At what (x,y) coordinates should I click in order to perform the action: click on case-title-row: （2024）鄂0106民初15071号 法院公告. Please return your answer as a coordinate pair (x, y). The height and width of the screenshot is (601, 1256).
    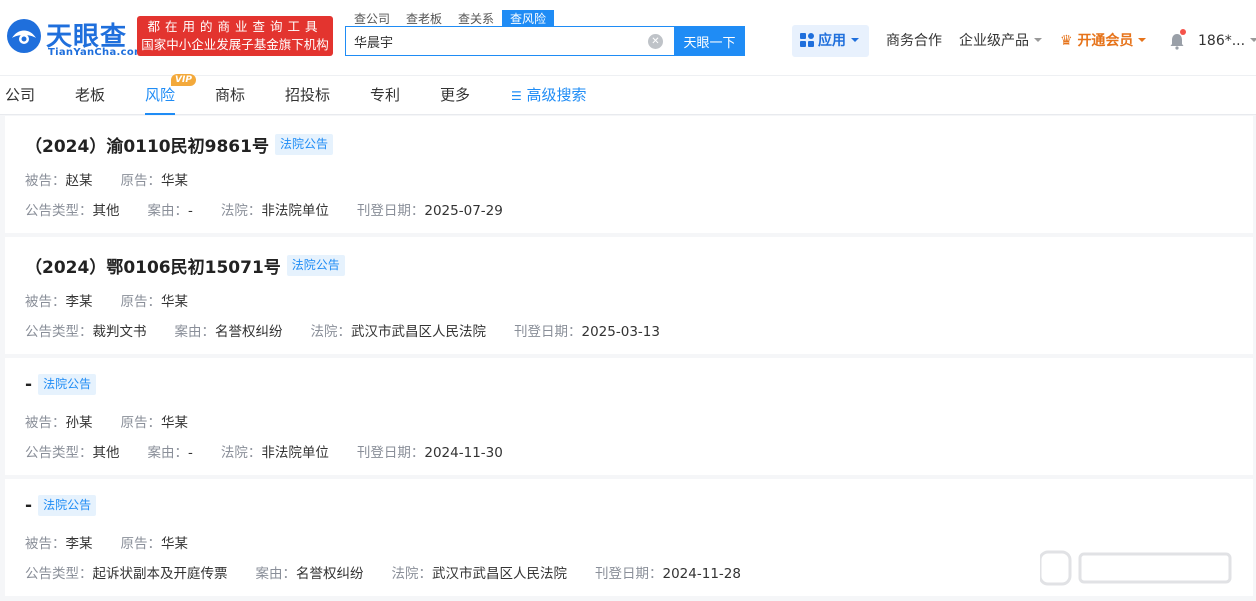
    Looking at the image, I should click on (185, 265).